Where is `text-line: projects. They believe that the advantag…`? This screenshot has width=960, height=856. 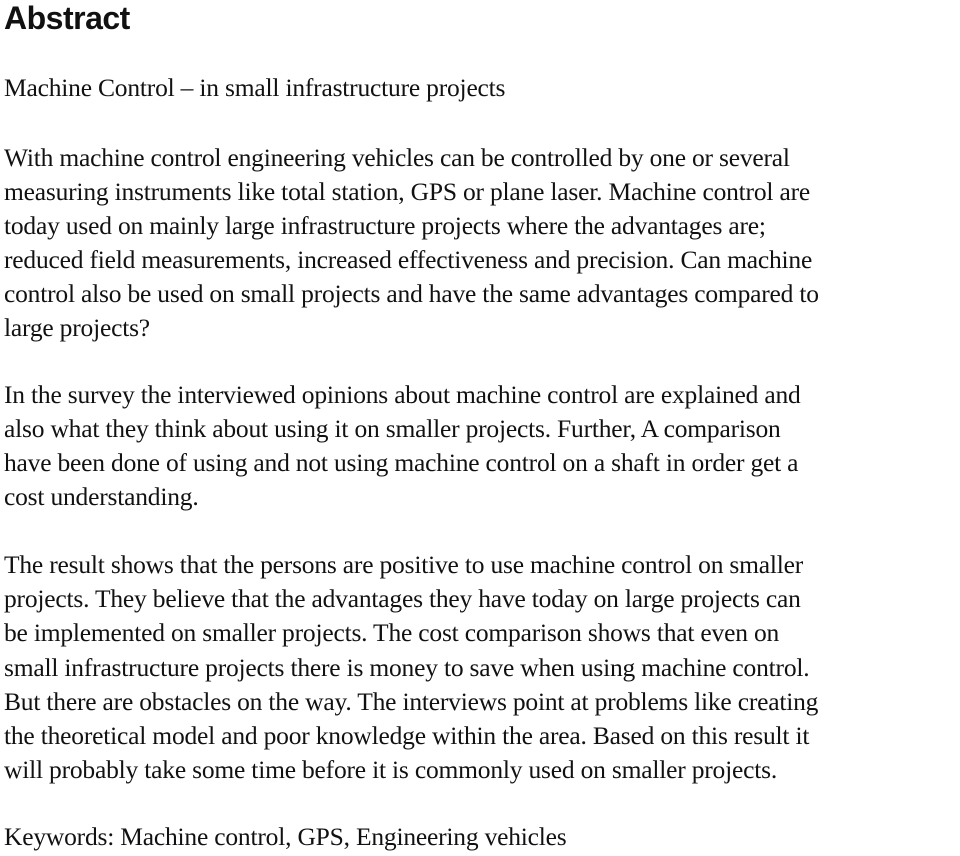
text-line: projects. They believe that the advantag… is located at coordinates (402, 598).